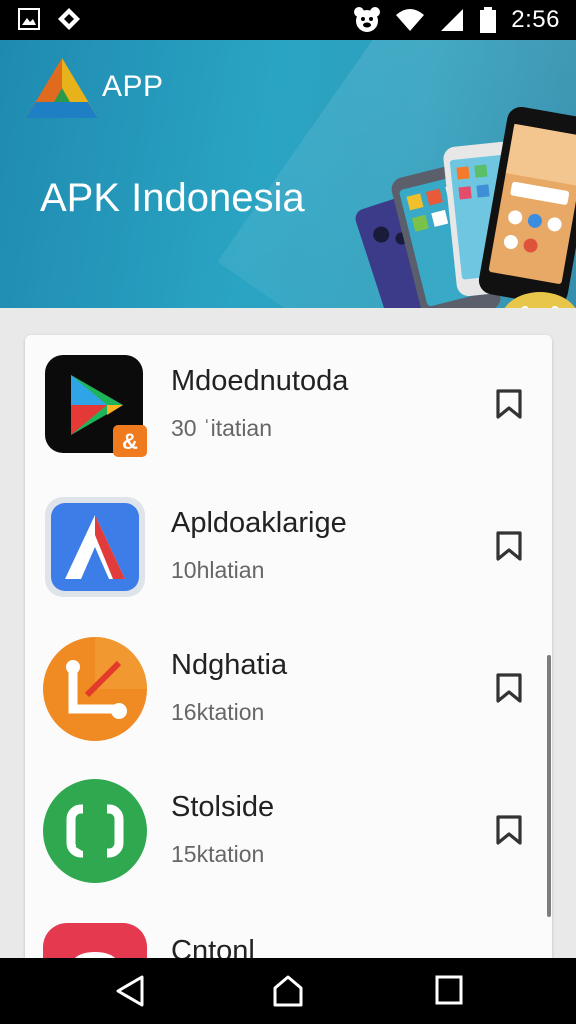 The width and height of the screenshot is (576, 1024). I want to click on status-time: 2:56, so click(535, 19).